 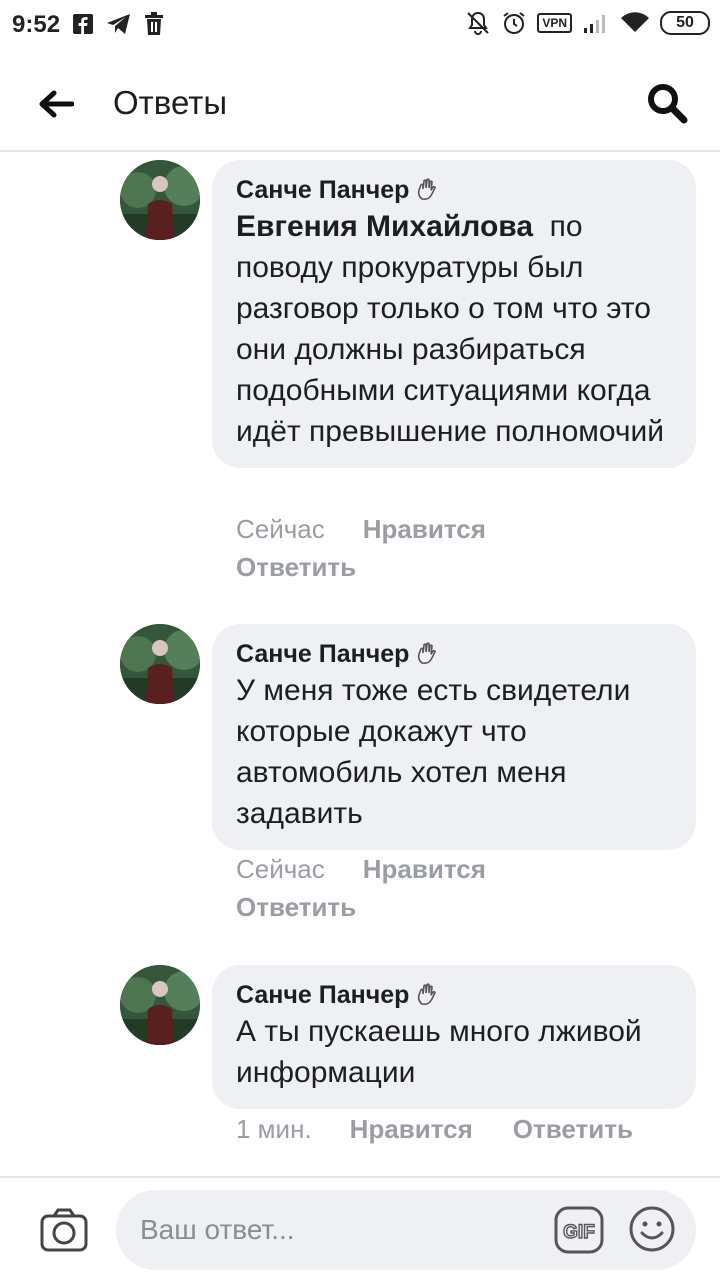 What do you see at coordinates (36, 24) in the screenshot?
I see `status-time: 9:52` at bounding box center [36, 24].